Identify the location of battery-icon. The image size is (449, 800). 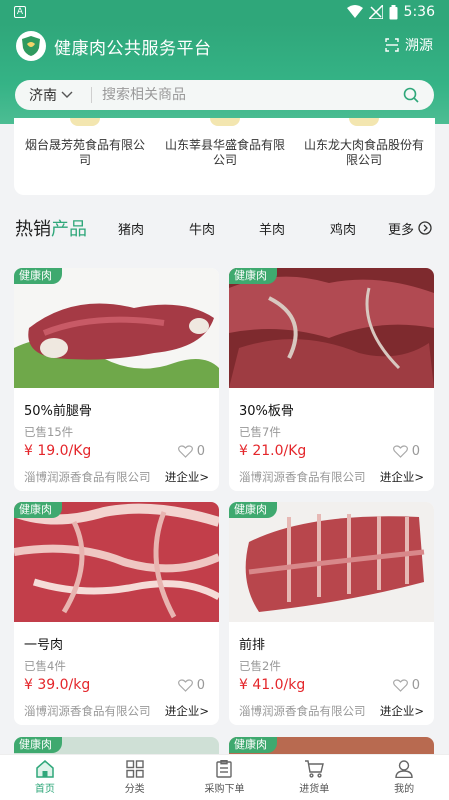
(393, 11).